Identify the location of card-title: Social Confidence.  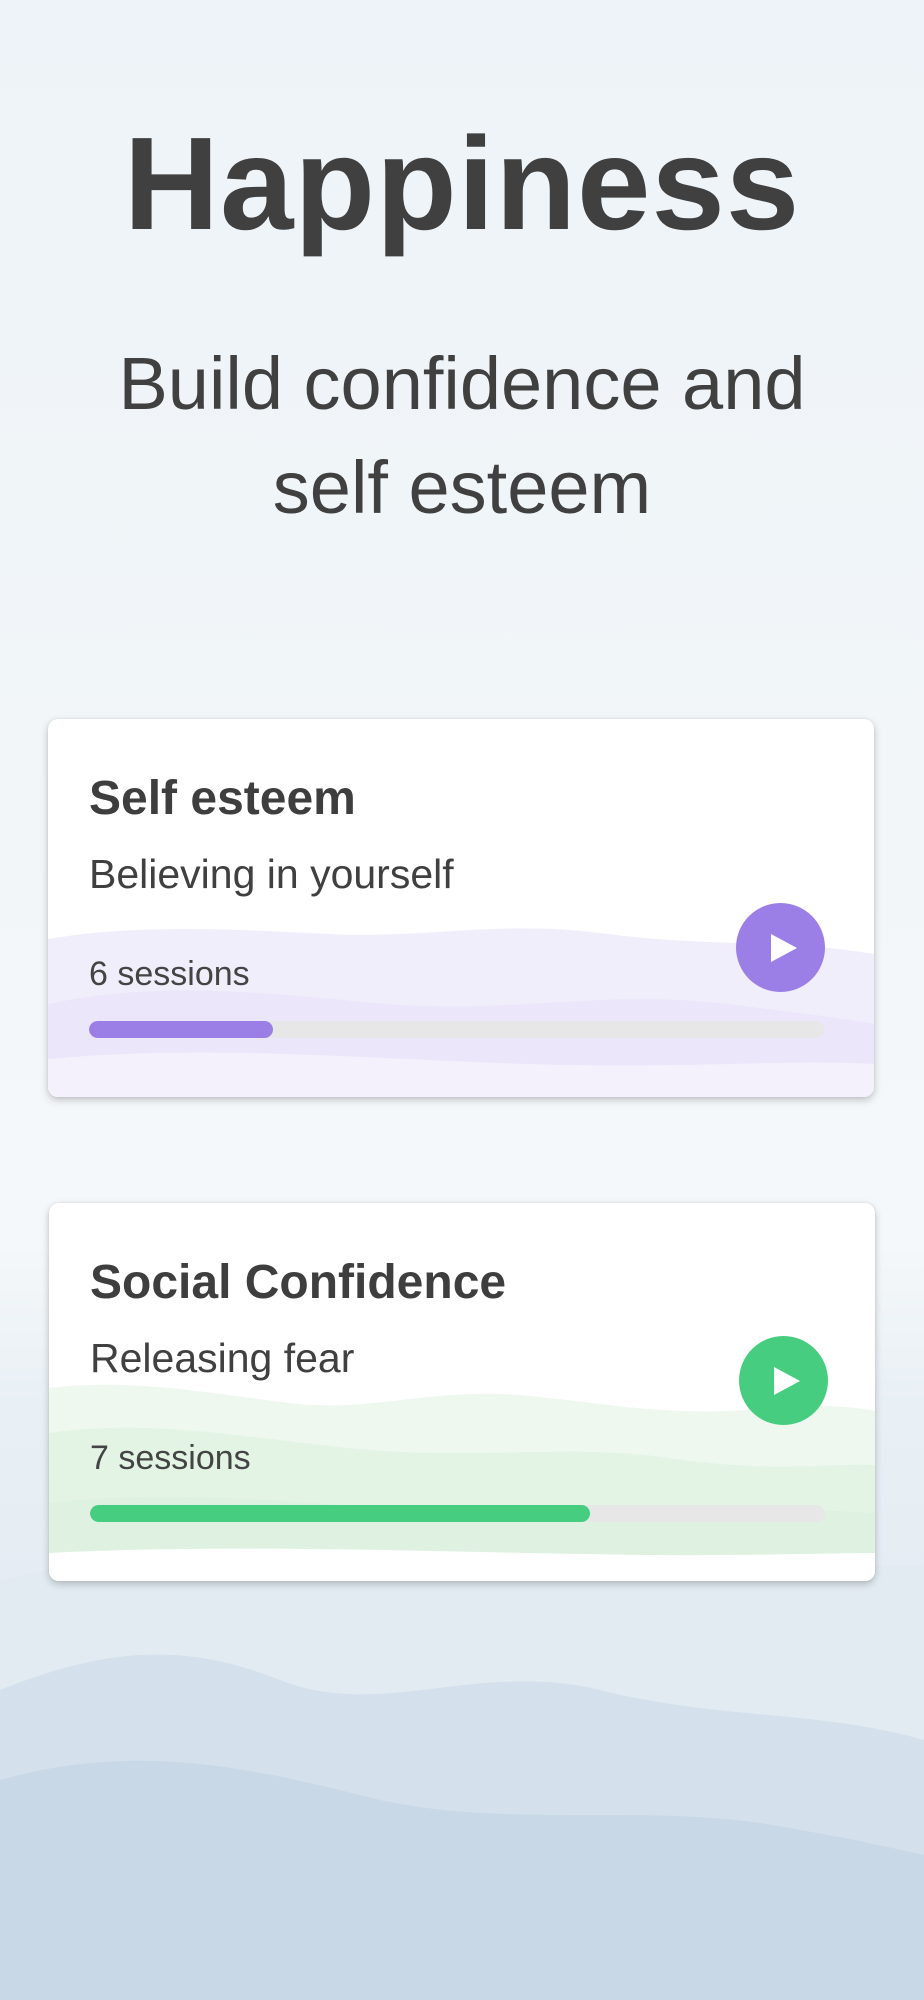
(298, 1282).